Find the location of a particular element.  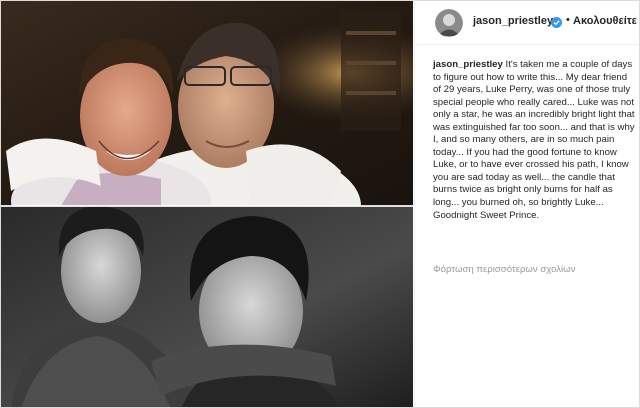

avatar is located at coordinates (449, 23).